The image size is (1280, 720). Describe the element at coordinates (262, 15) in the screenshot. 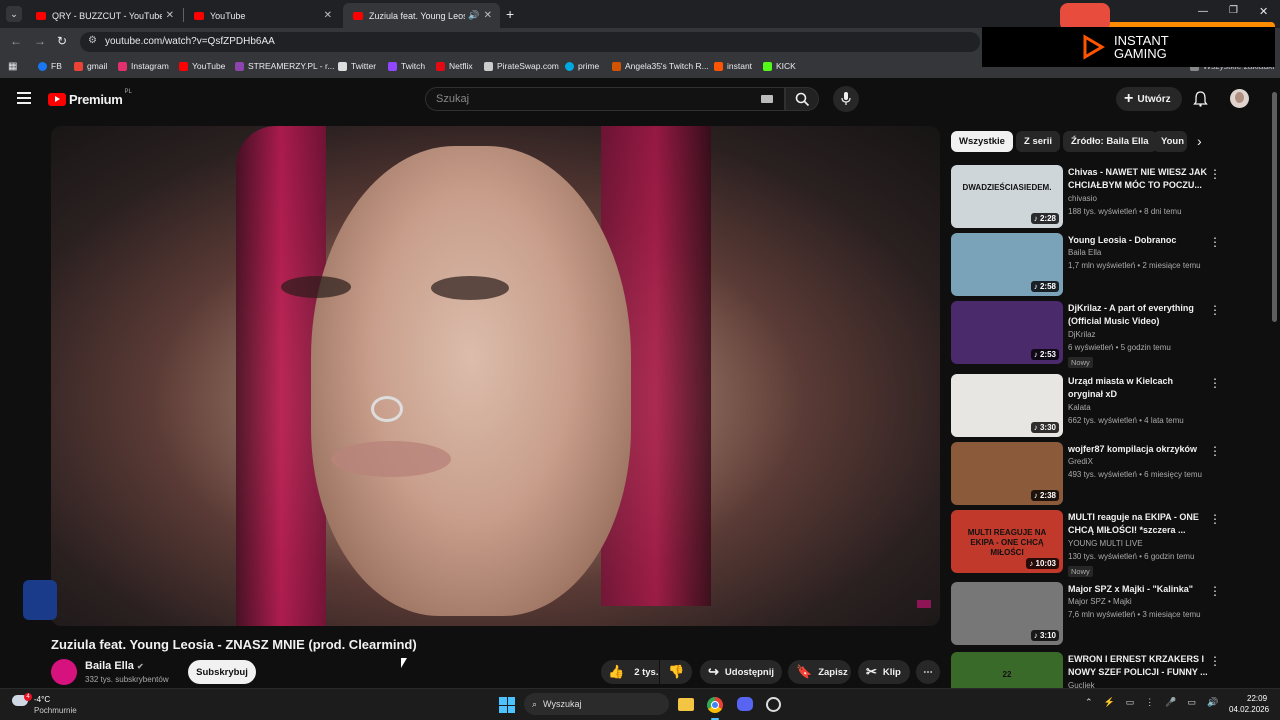

I see `tab-youtube: YouTube ✕` at that location.